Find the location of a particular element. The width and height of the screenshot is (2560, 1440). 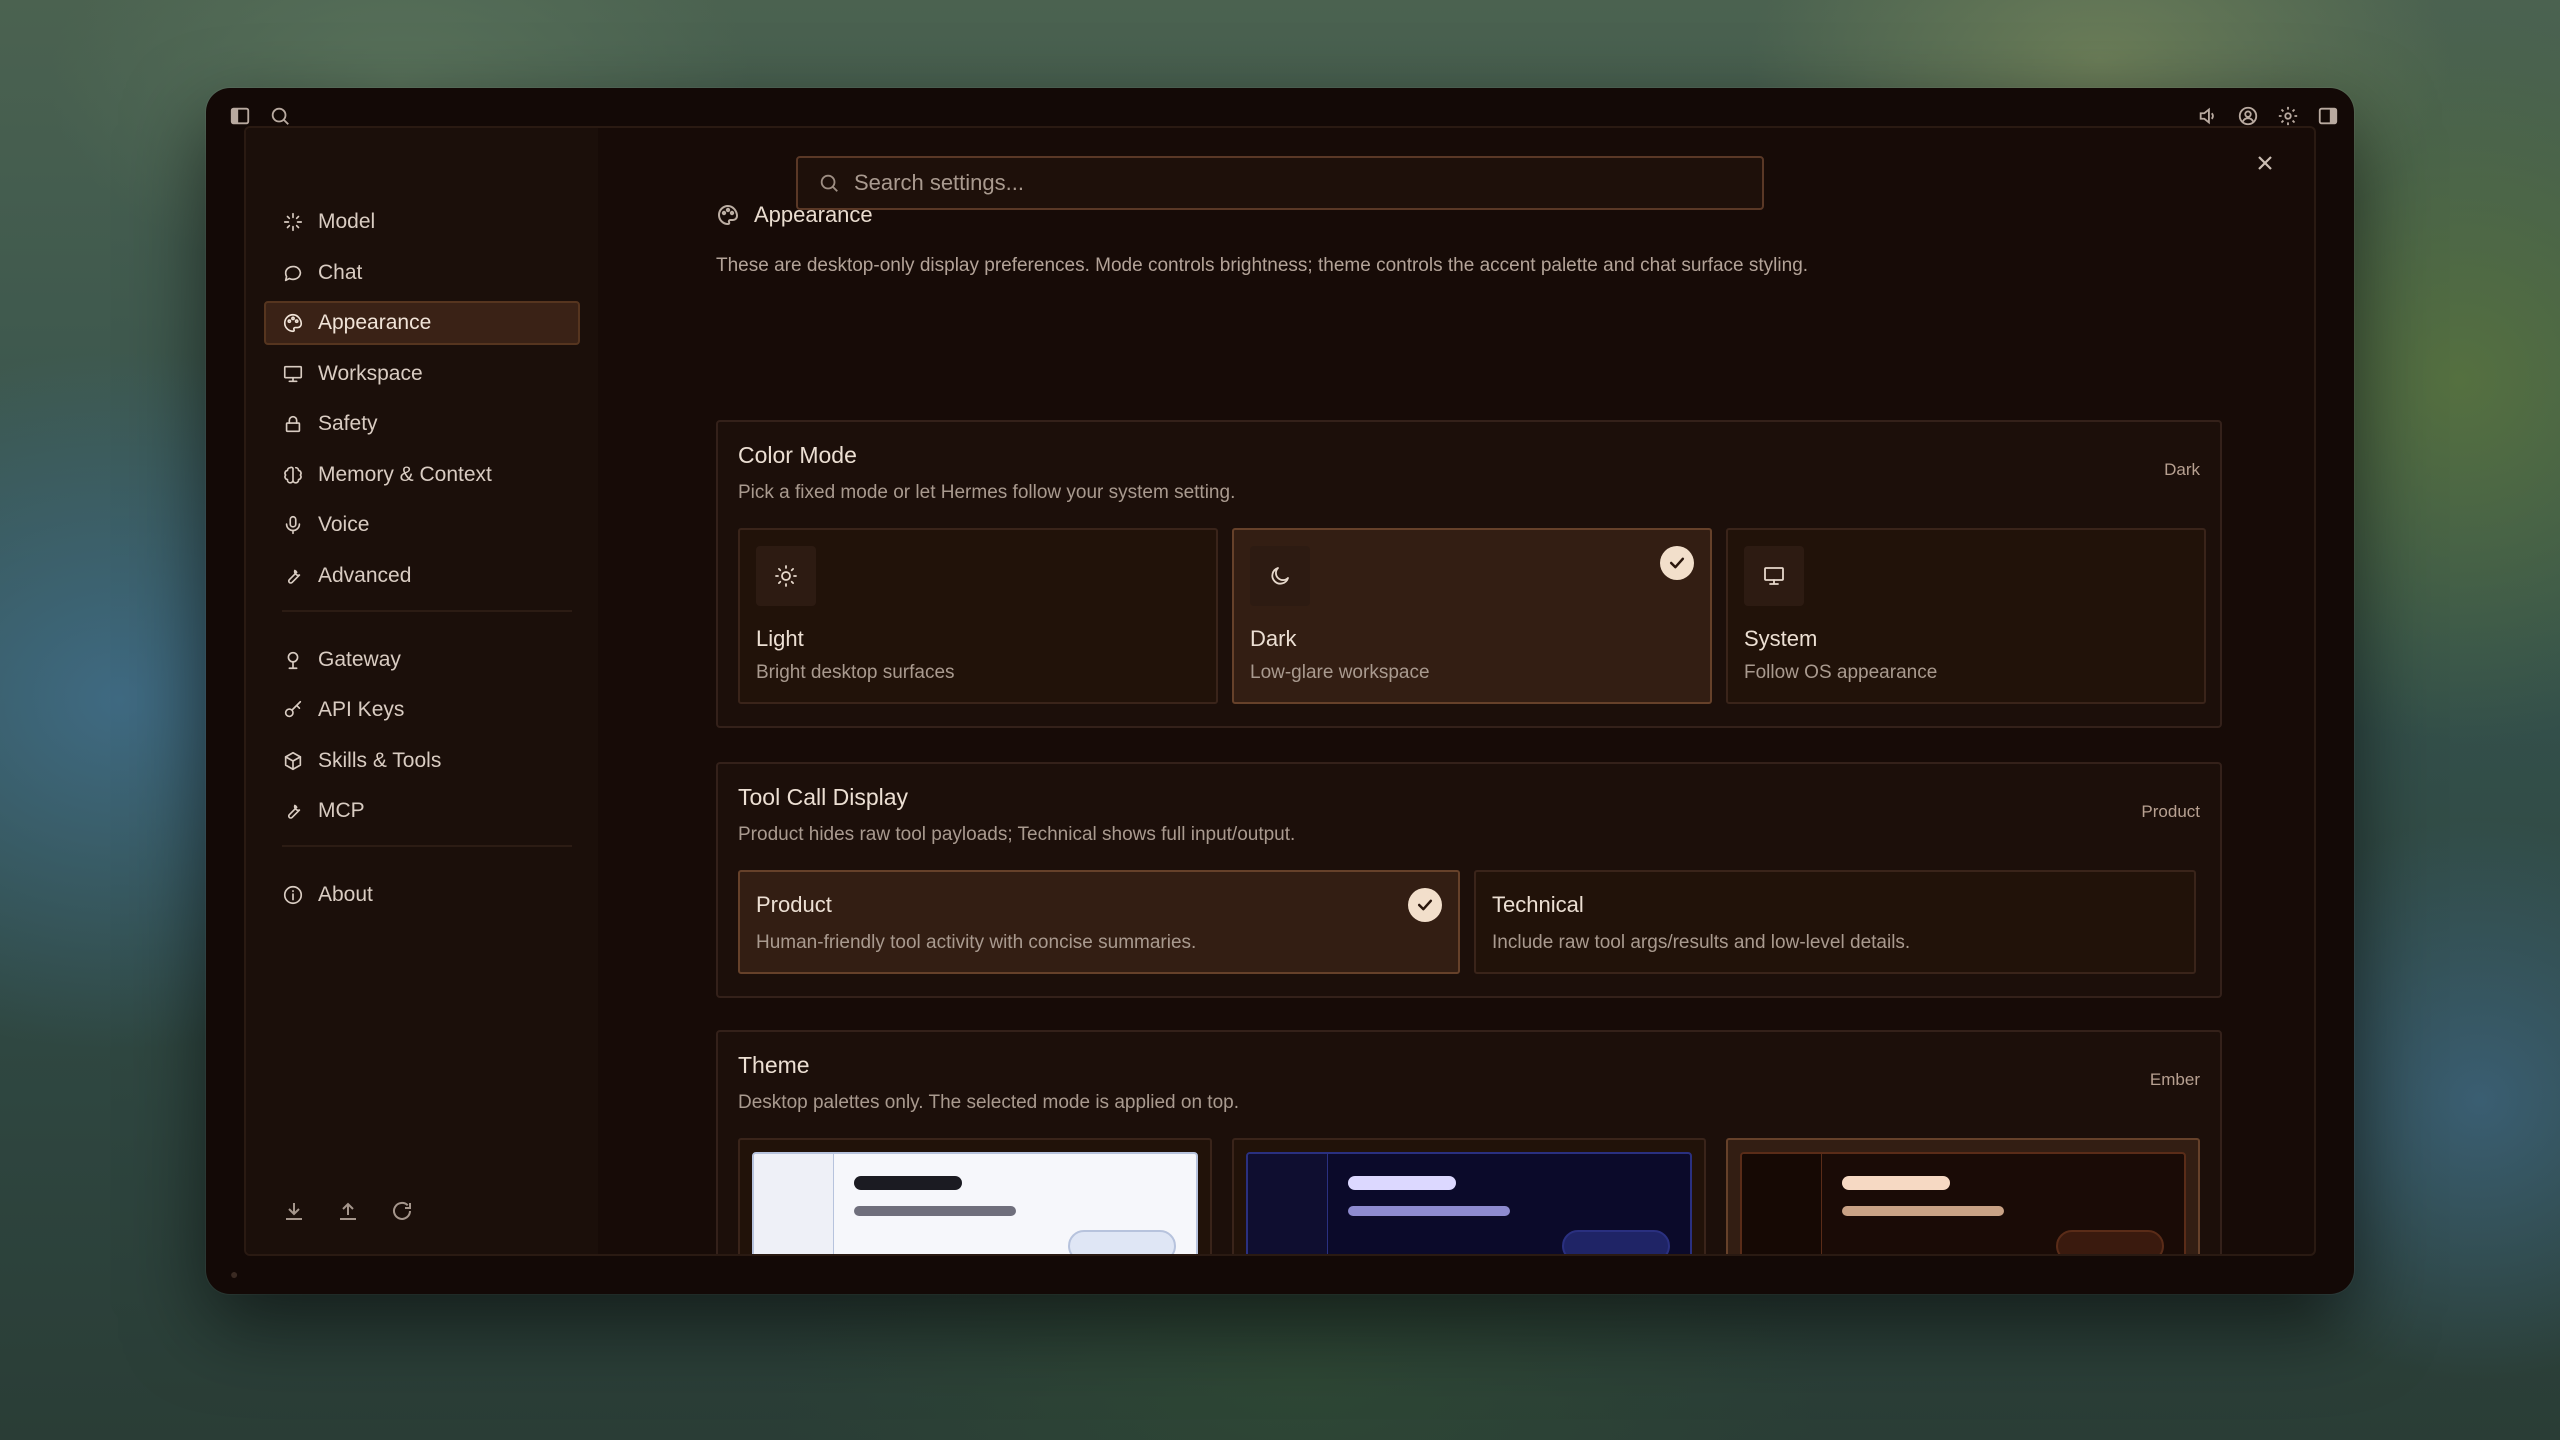

info-icon is located at coordinates (293, 895).